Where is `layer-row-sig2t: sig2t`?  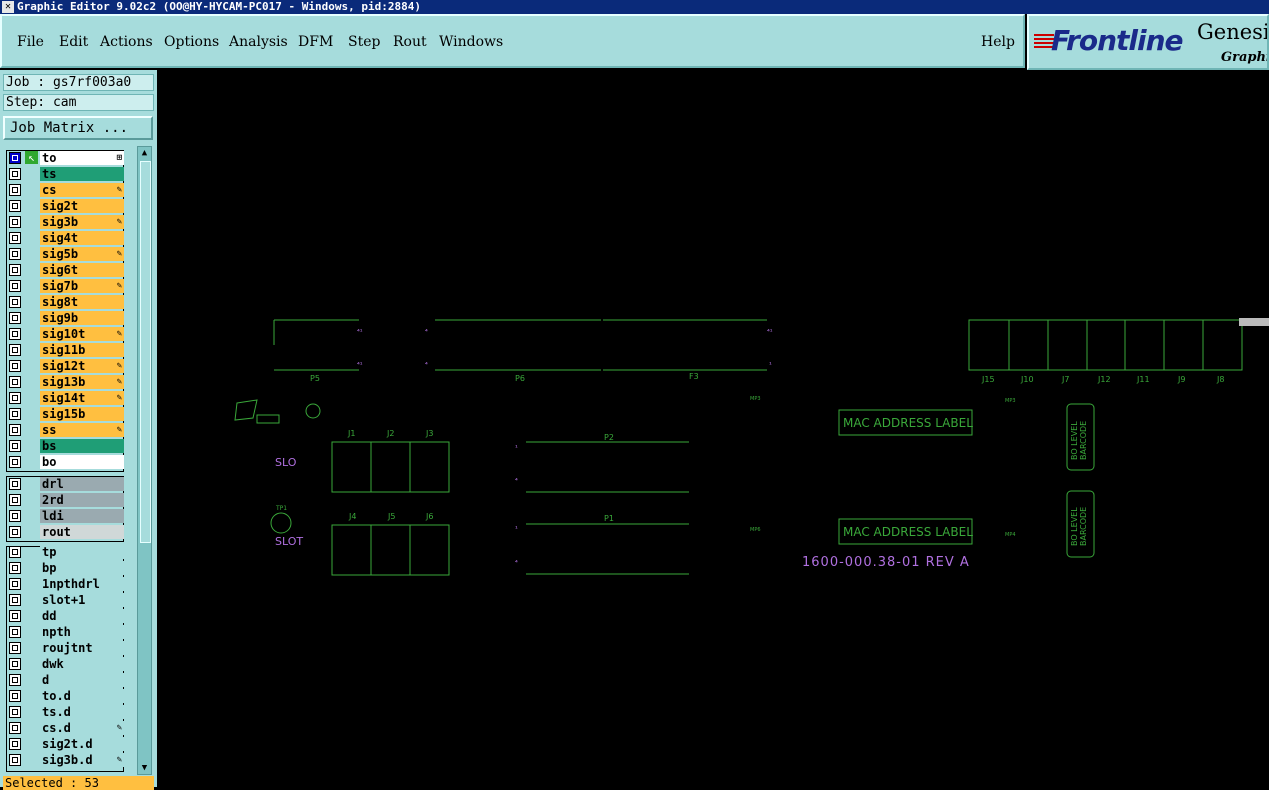 layer-row-sig2t: sig2t is located at coordinates (65, 206).